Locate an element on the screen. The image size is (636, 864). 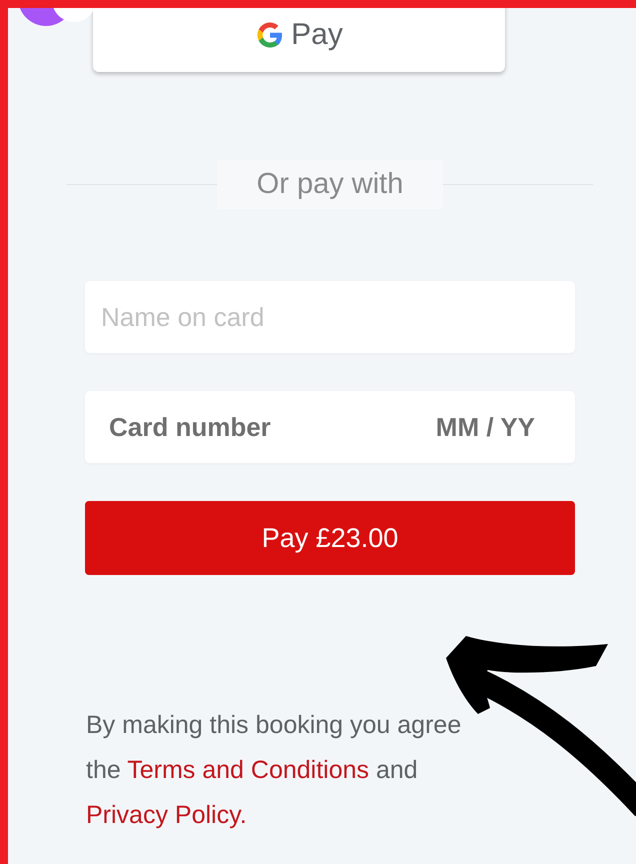
google-pay-button: Pay is located at coordinates (299, 40).